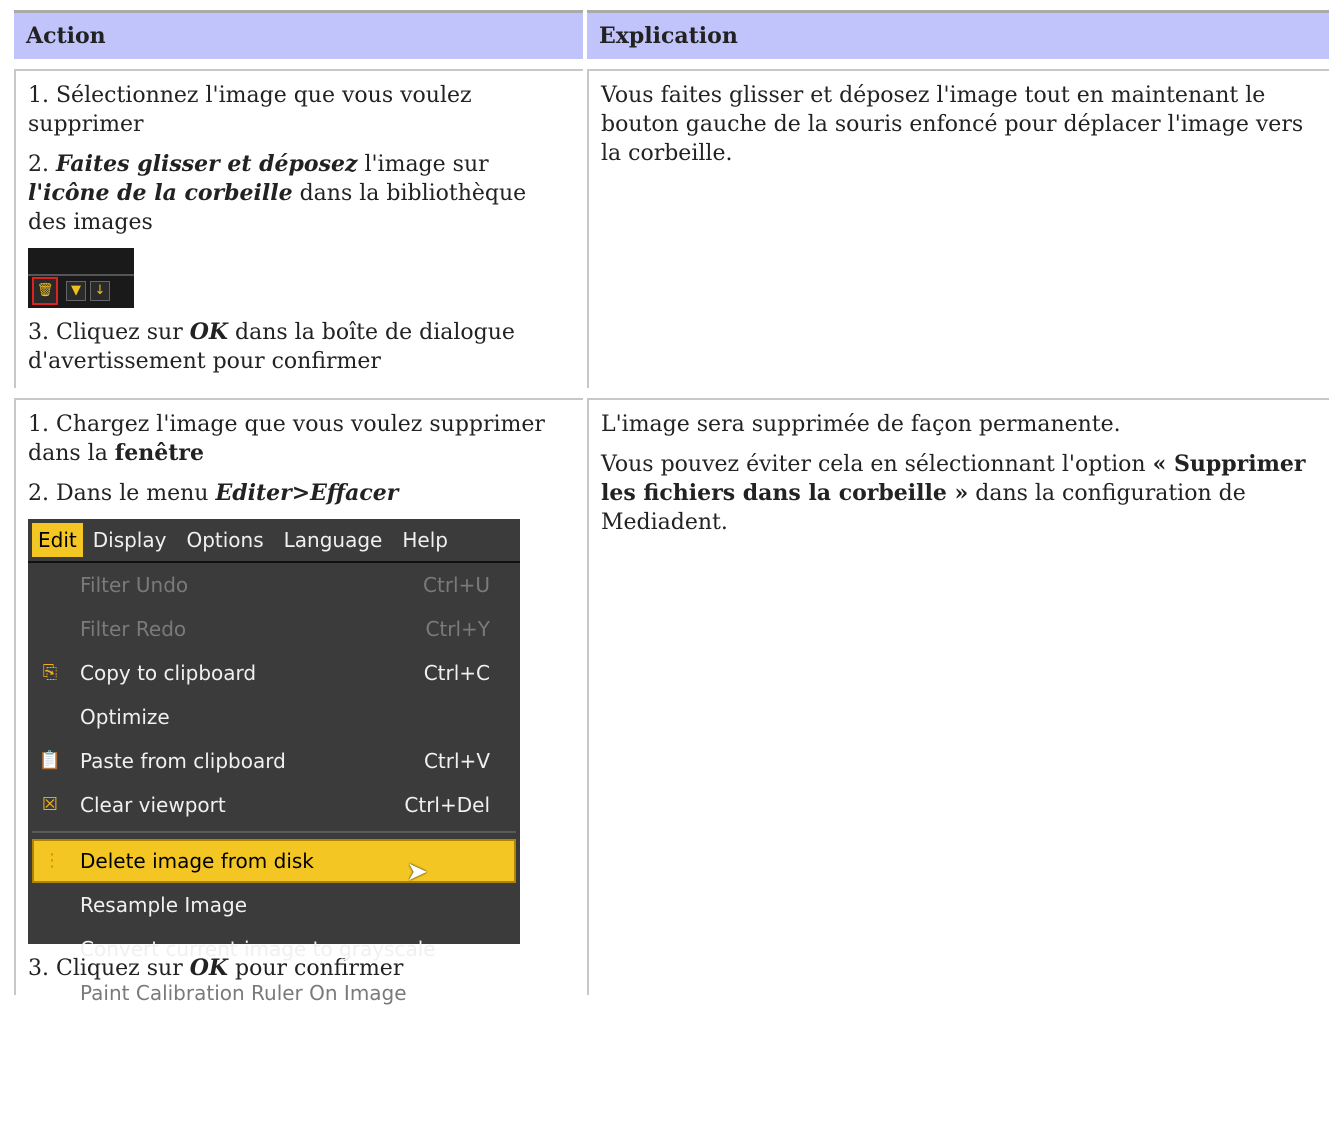  I want to click on menu-options: Options, so click(225, 540).